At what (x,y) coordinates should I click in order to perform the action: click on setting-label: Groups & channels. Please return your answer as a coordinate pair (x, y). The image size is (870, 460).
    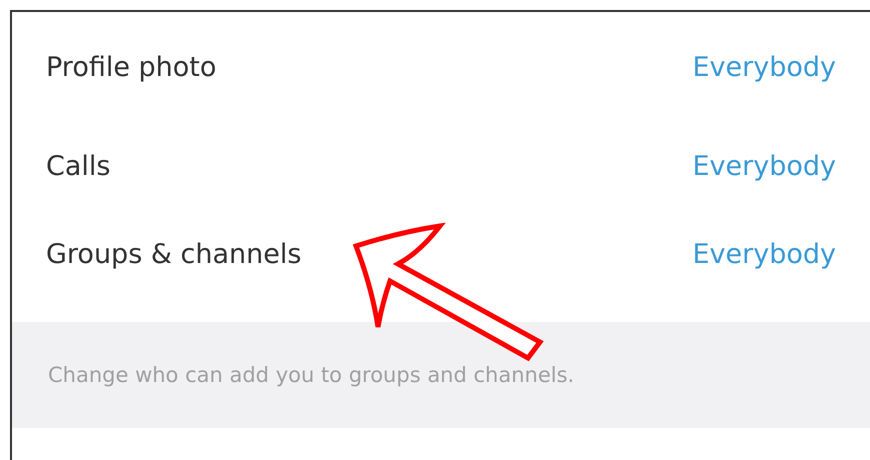
    Looking at the image, I should click on (174, 254).